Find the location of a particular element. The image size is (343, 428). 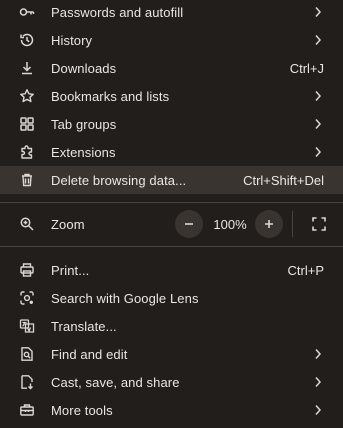

menu-item-shortcut: Ctrl+Shift+Del is located at coordinates (283, 180).